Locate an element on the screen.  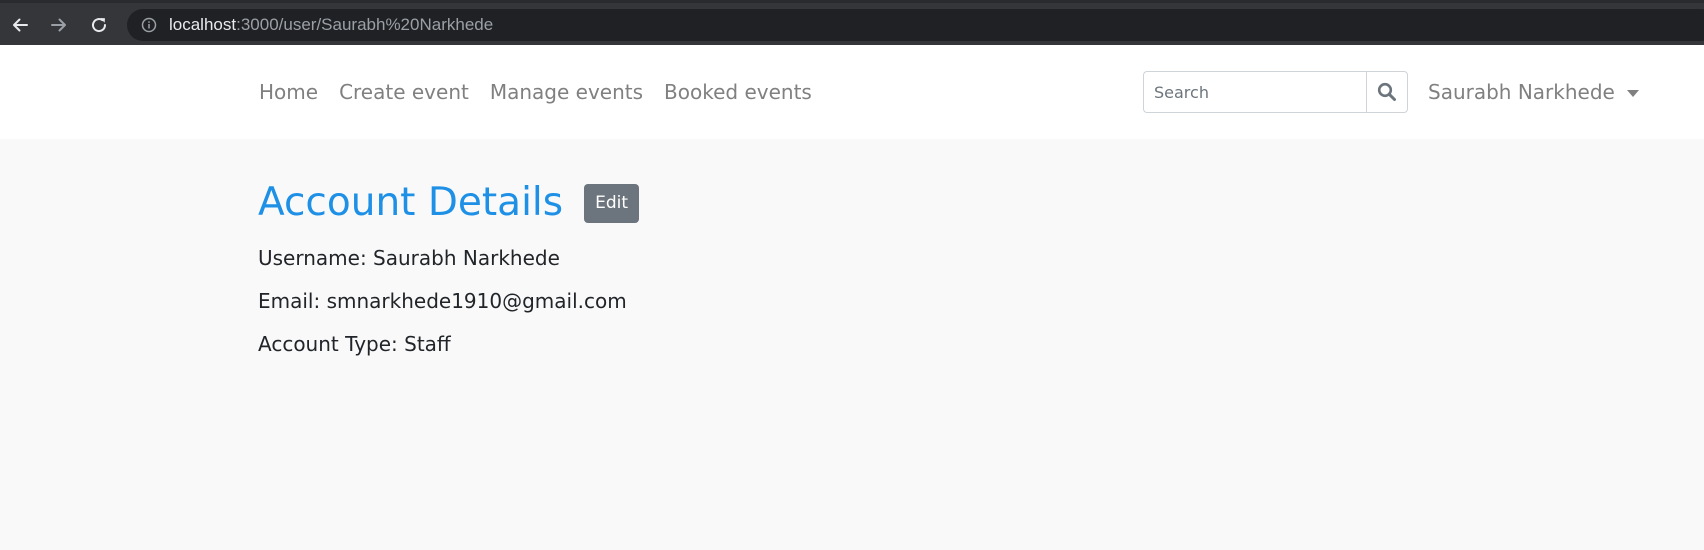
search-input is located at coordinates (1254, 92).